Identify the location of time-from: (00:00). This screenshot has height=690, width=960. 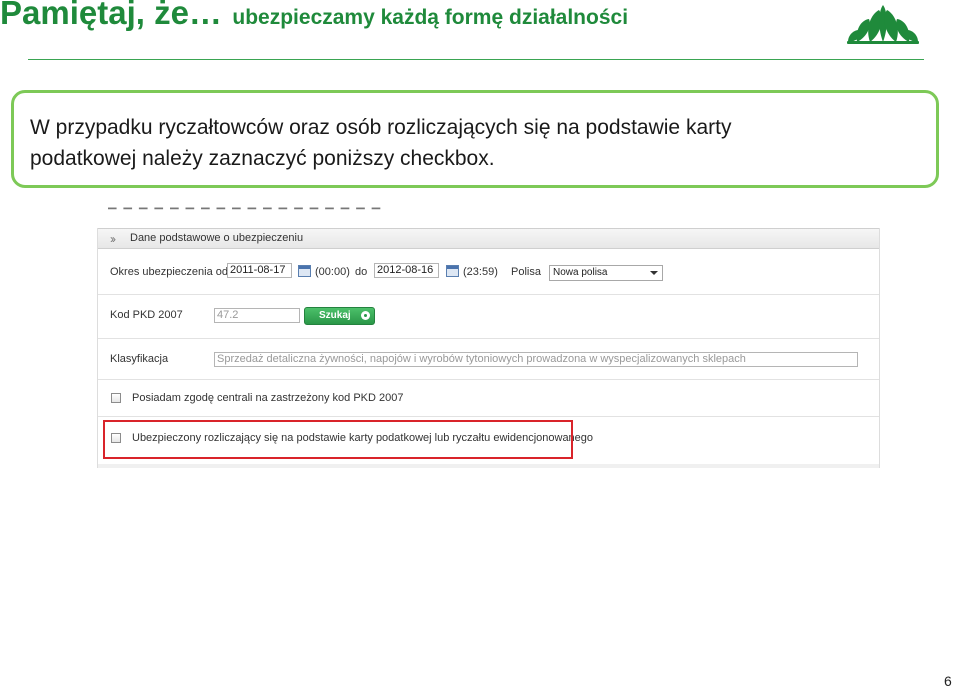
(332, 272).